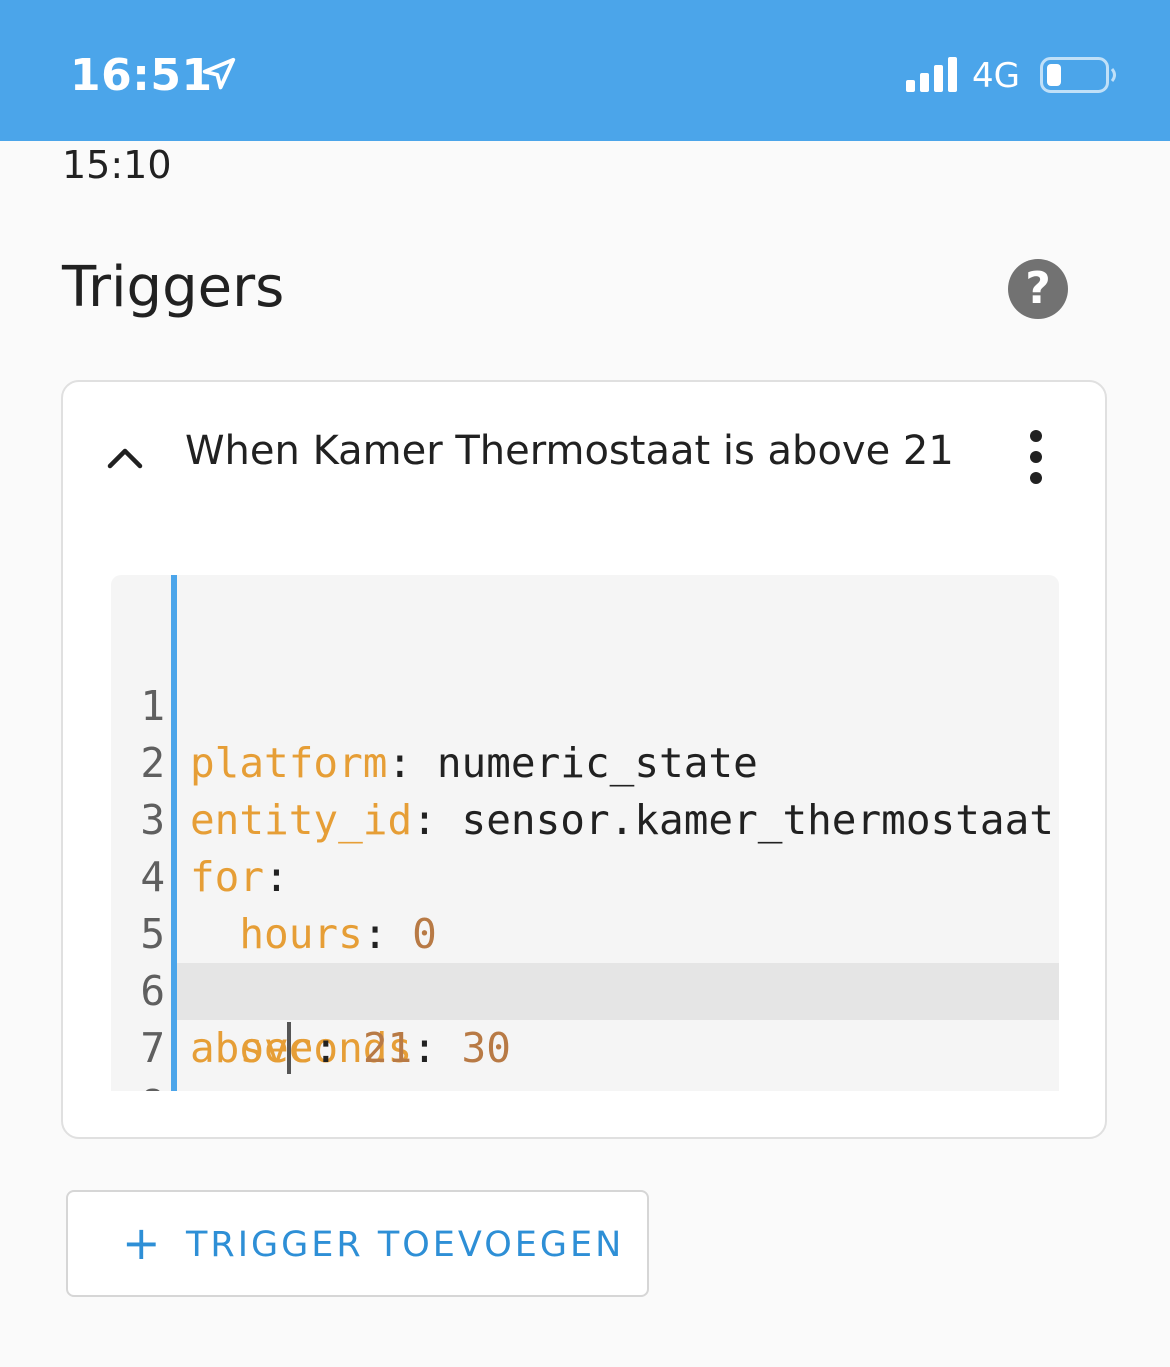 The width and height of the screenshot is (1170, 1367). What do you see at coordinates (996, 76) in the screenshot?
I see `network-type: 4G` at bounding box center [996, 76].